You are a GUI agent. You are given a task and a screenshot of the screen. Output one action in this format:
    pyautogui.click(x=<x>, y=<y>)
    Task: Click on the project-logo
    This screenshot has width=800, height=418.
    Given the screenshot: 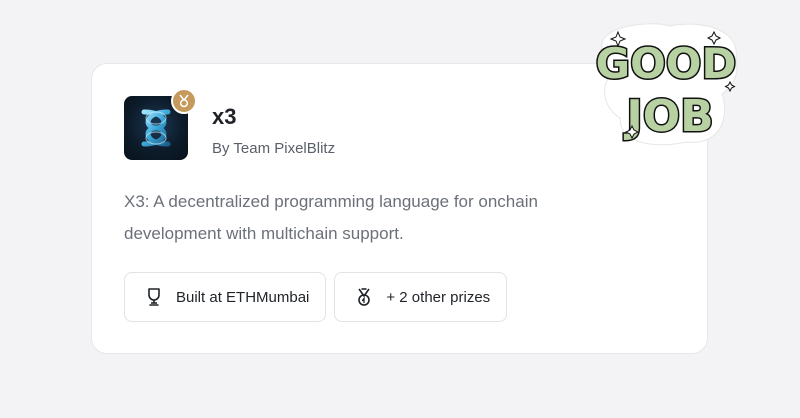 What is the action you would take?
    pyautogui.click(x=160, y=124)
    